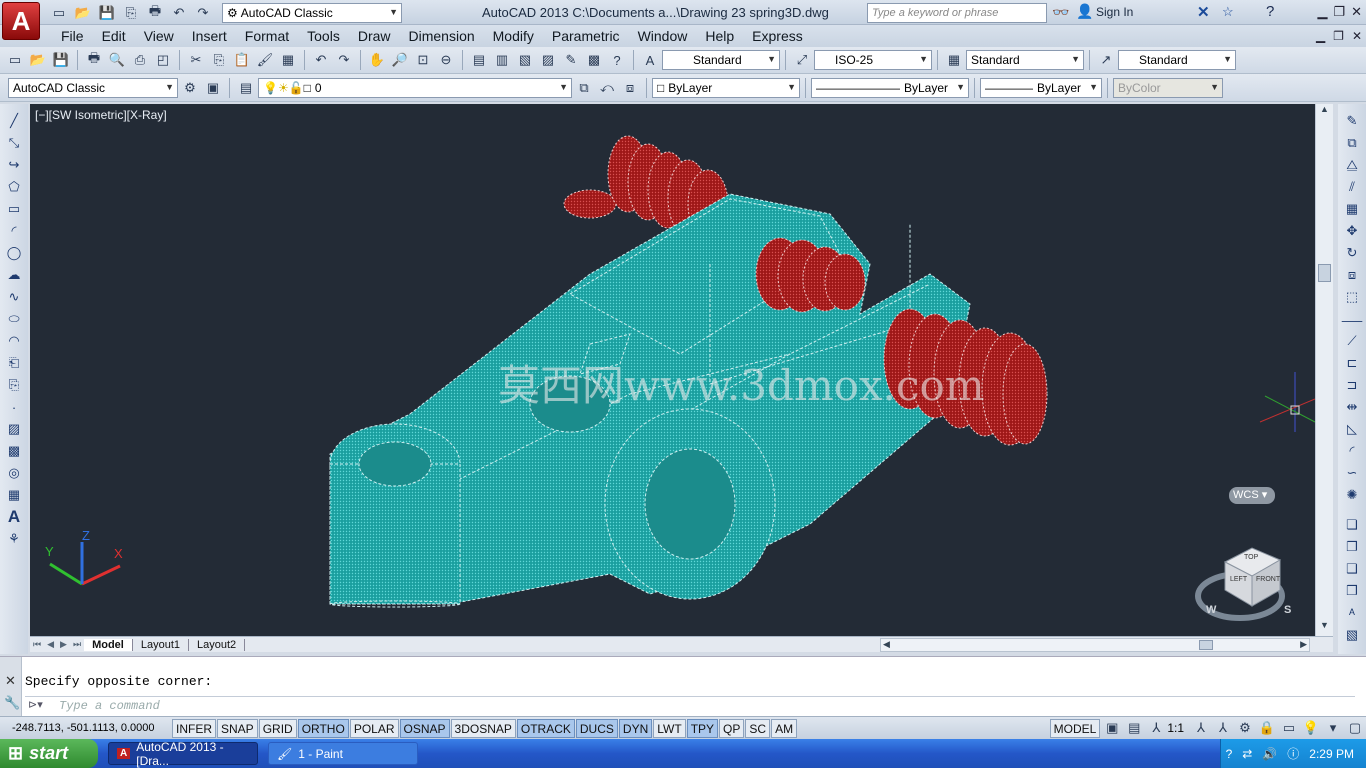 The height and width of the screenshot is (768, 1366). What do you see at coordinates (14, 341) in the screenshot?
I see `ellipse-arc-icon: ◠` at bounding box center [14, 341].